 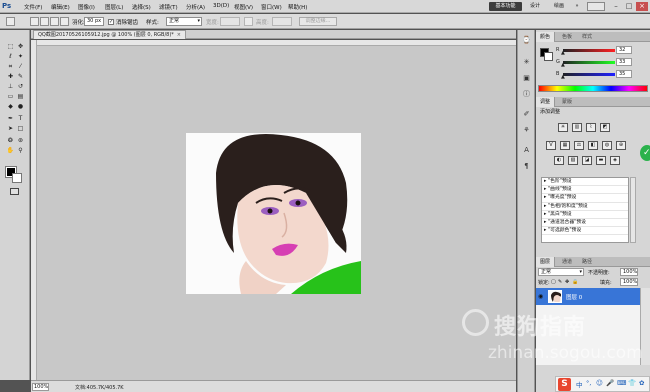 What do you see at coordinates (624, 50) in the screenshot?
I see `red-value-field: 32` at bounding box center [624, 50].